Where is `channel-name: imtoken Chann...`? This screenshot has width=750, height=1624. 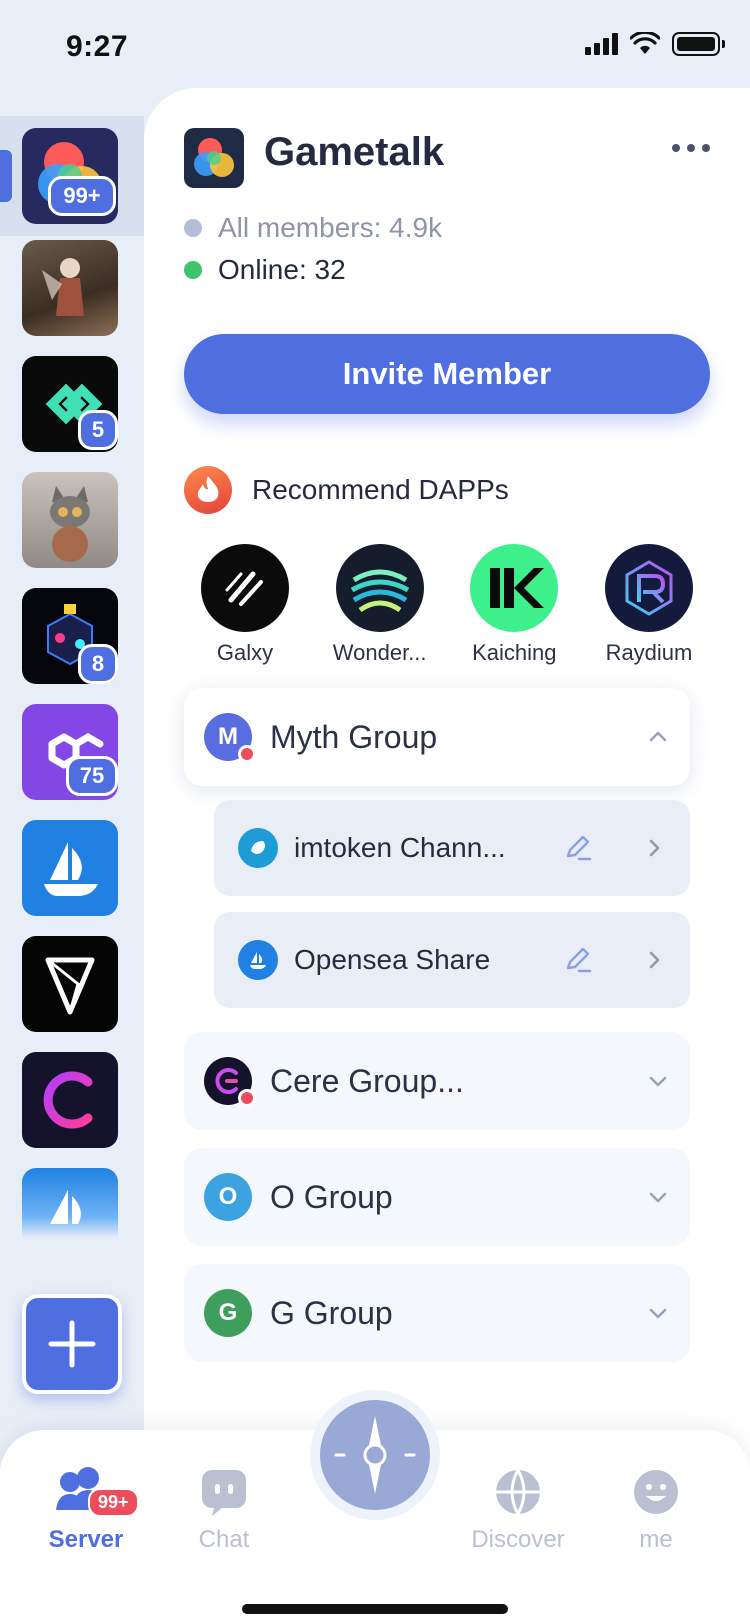 channel-name: imtoken Chann... is located at coordinates (400, 847).